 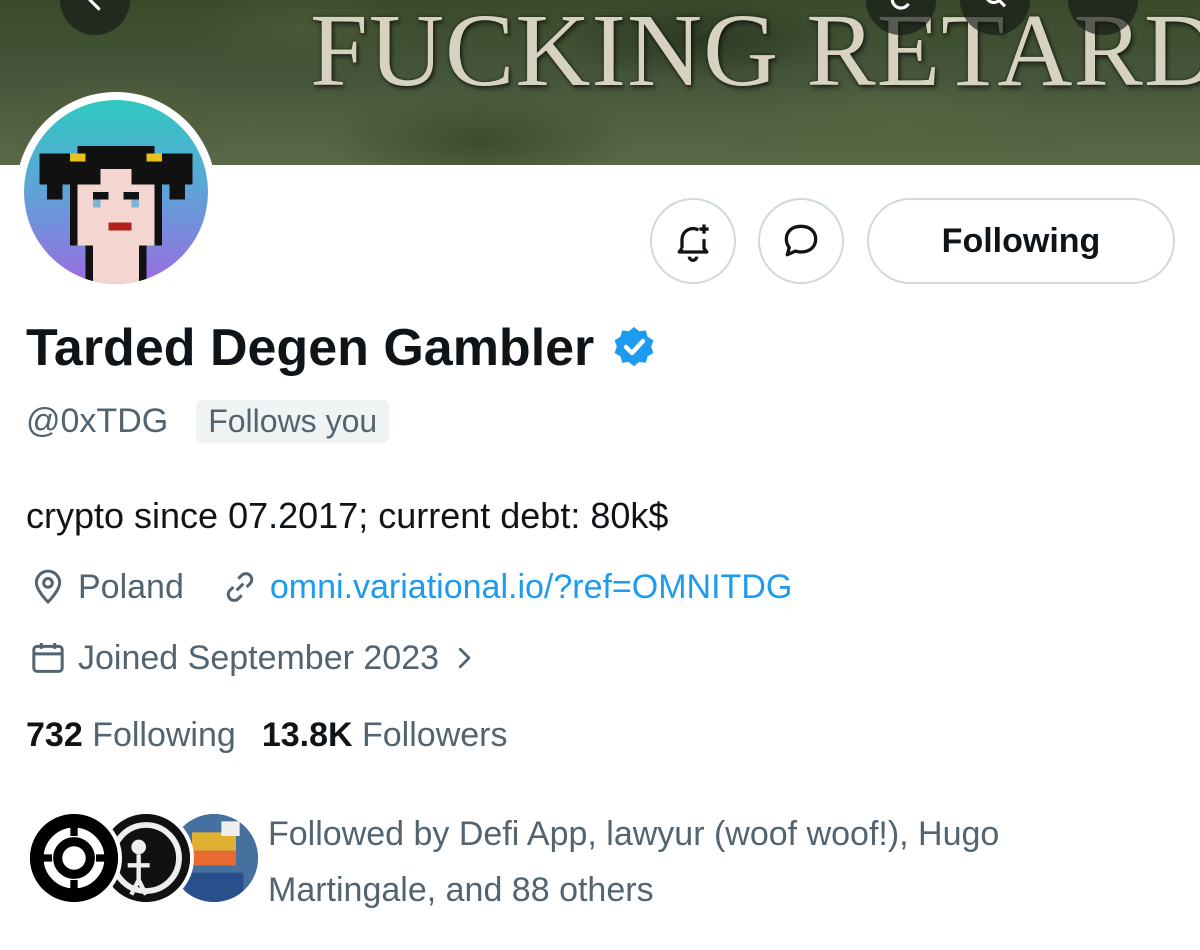 I want to click on refresh-icon, so click(x=900, y=5).